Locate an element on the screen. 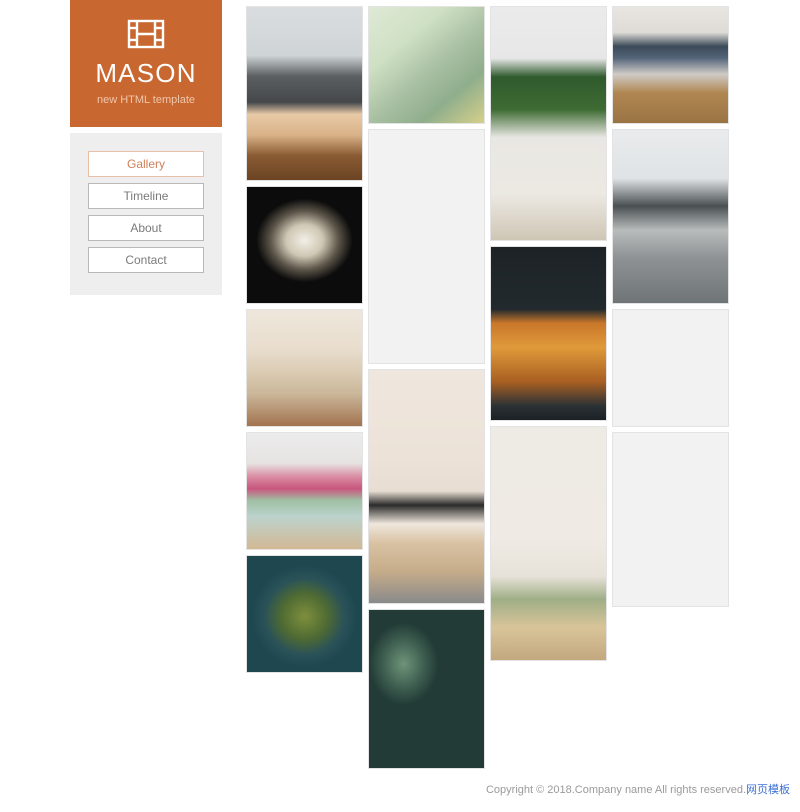  gallery-item-sunlit-bedroom-bay-window is located at coordinates (304, 368).